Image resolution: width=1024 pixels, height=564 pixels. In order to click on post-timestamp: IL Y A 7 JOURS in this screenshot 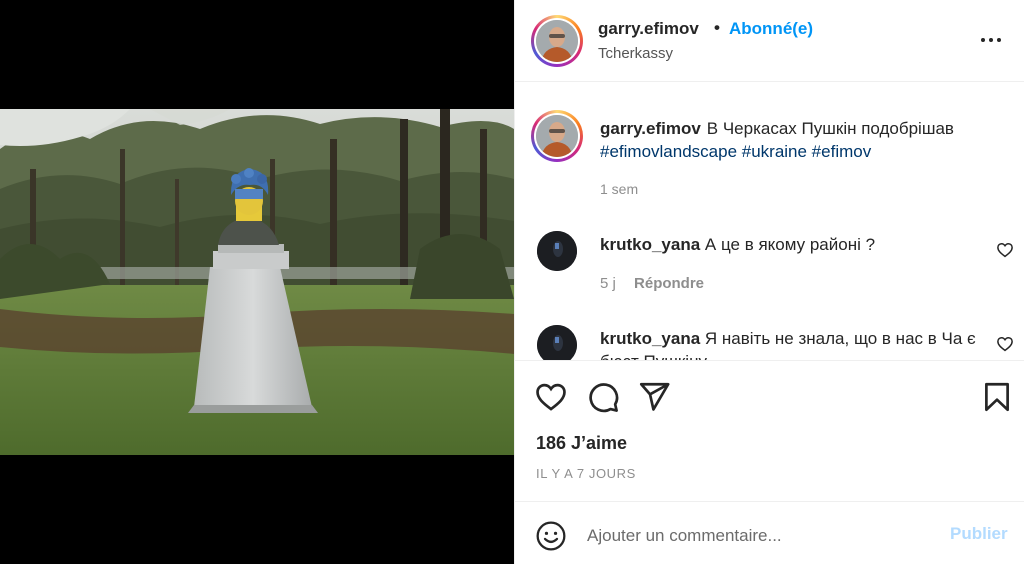, I will do `click(586, 473)`.